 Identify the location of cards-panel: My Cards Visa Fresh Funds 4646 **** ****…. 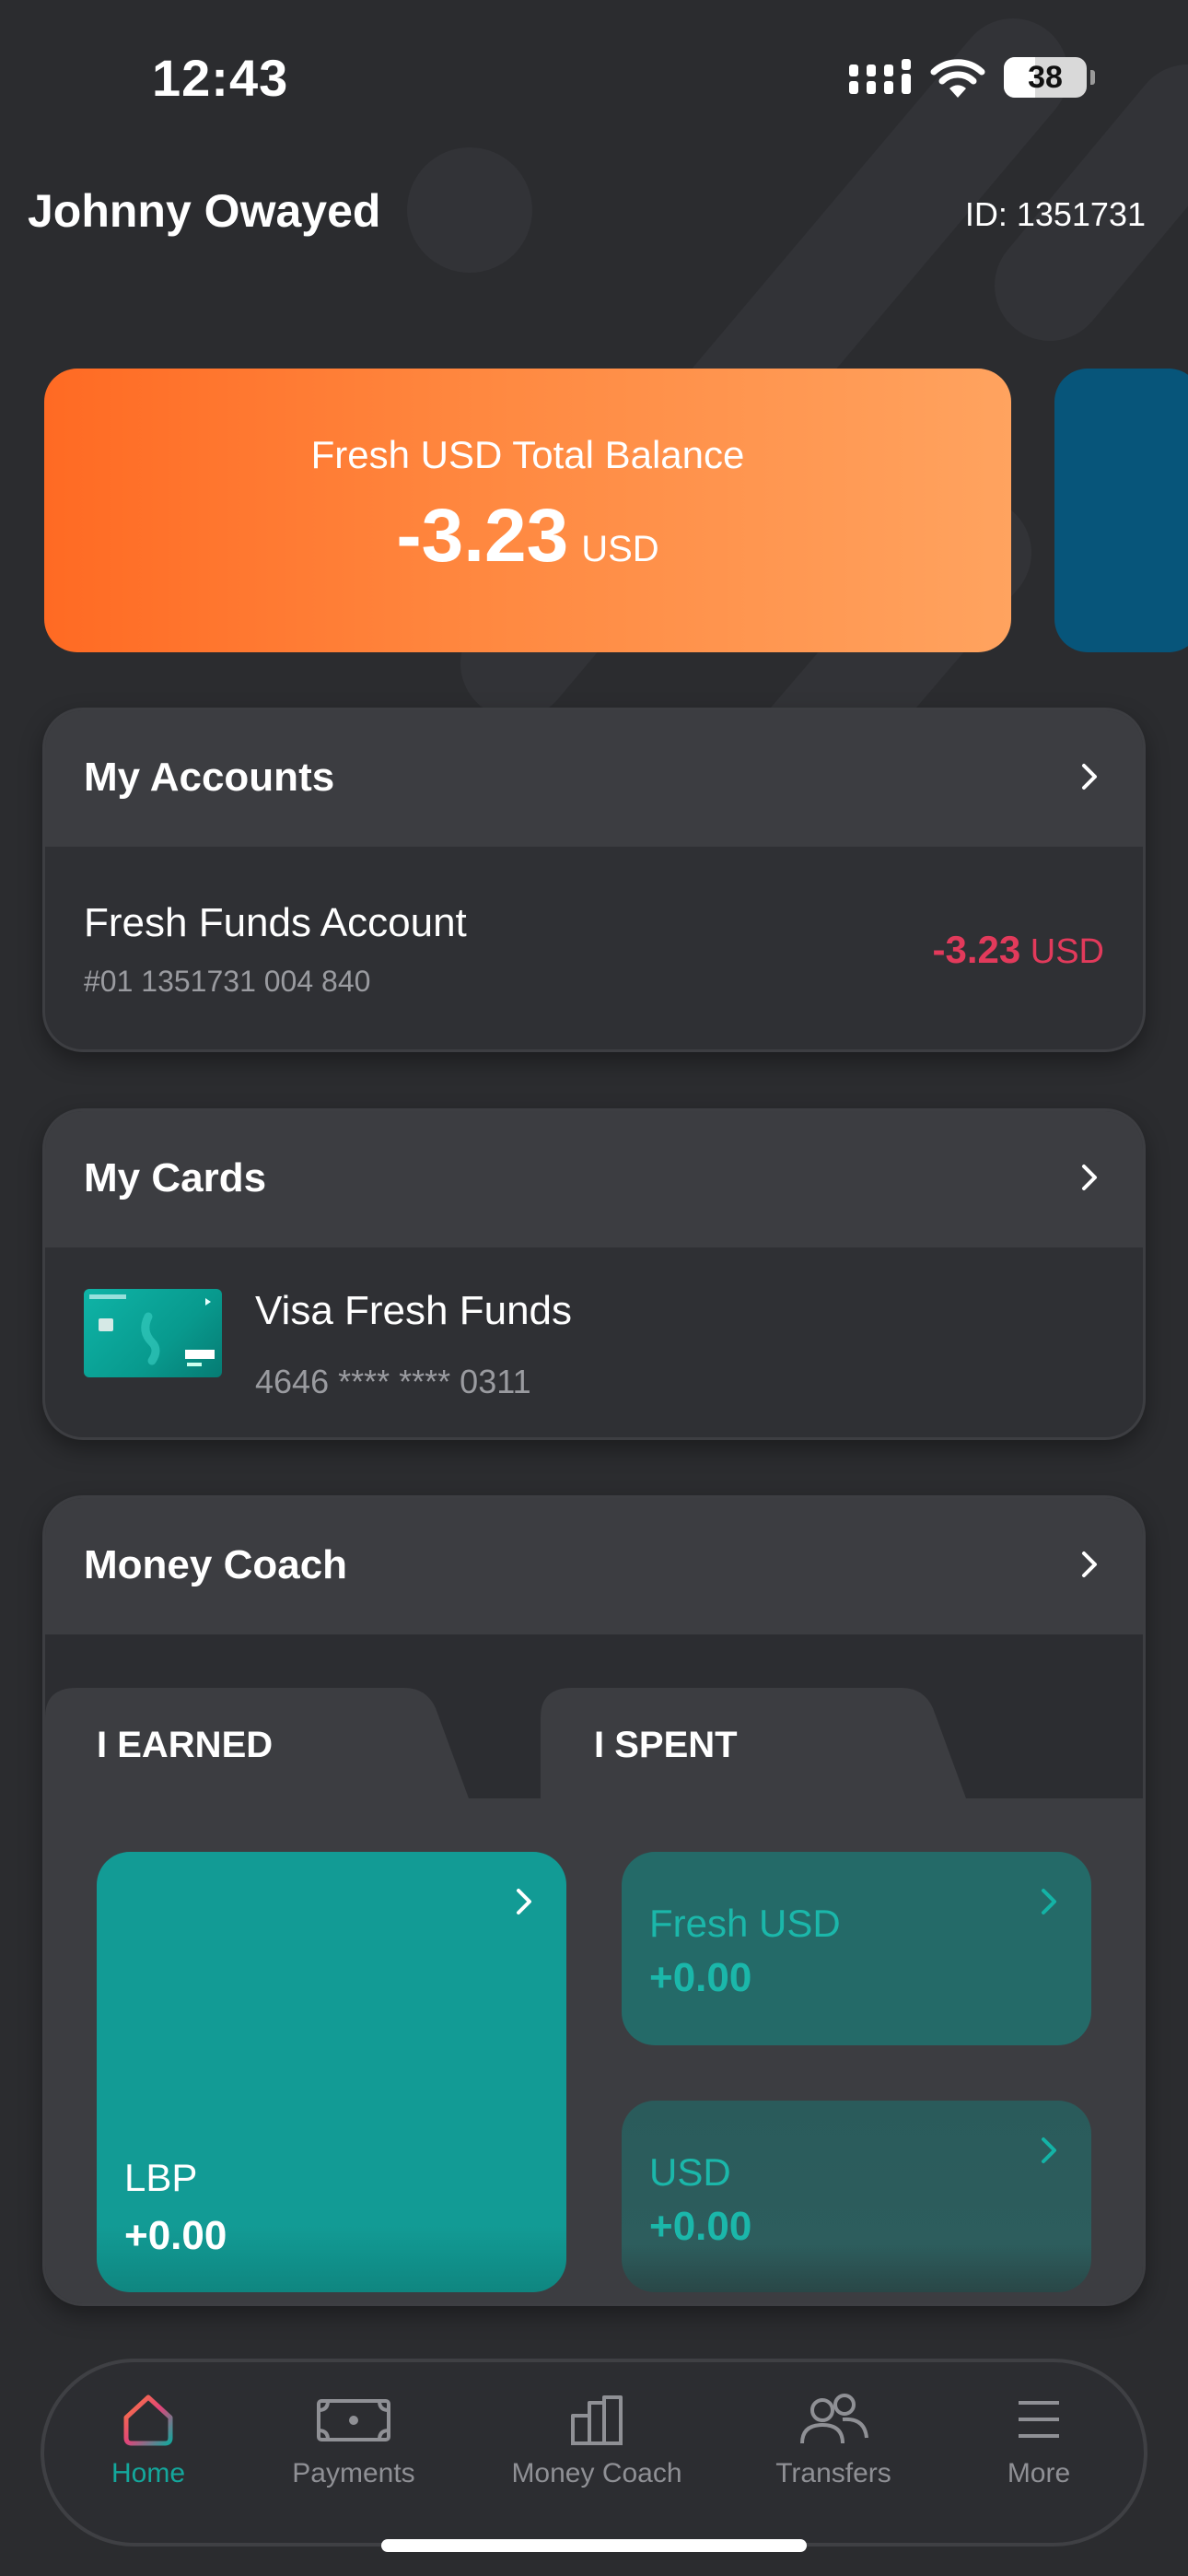
(594, 1274).